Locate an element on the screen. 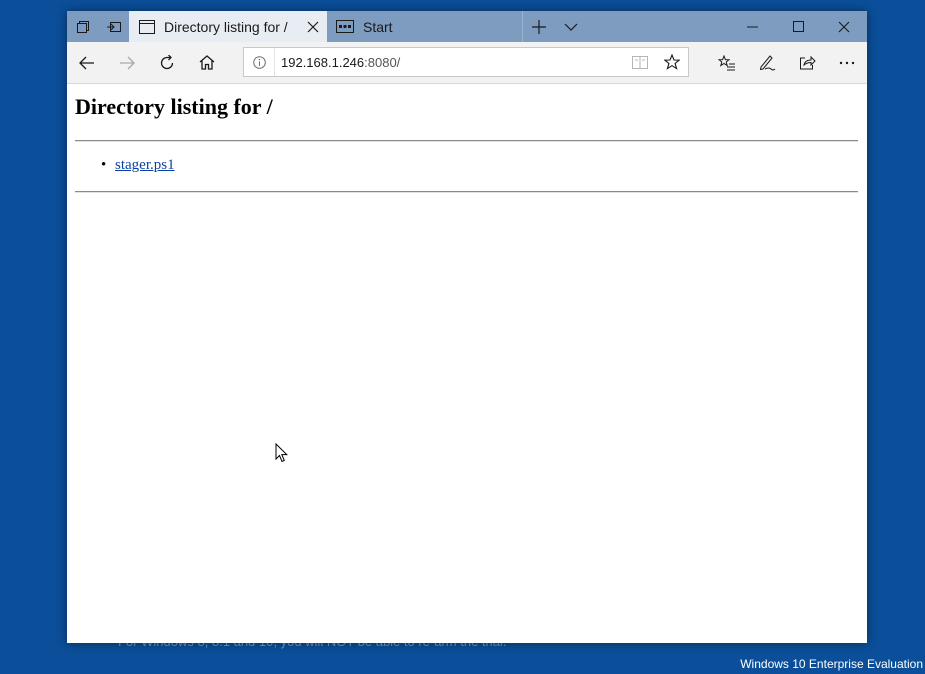  tab-label: Directory listing for / is located at coordinates (226, 26).